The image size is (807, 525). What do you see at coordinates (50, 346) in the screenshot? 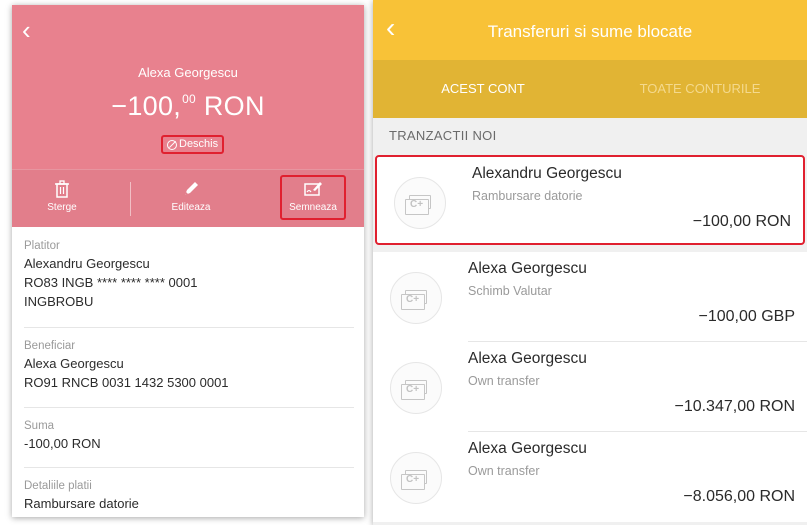
I see `beneficiary-label: Beneficiar` at bounding box center [50, 346].